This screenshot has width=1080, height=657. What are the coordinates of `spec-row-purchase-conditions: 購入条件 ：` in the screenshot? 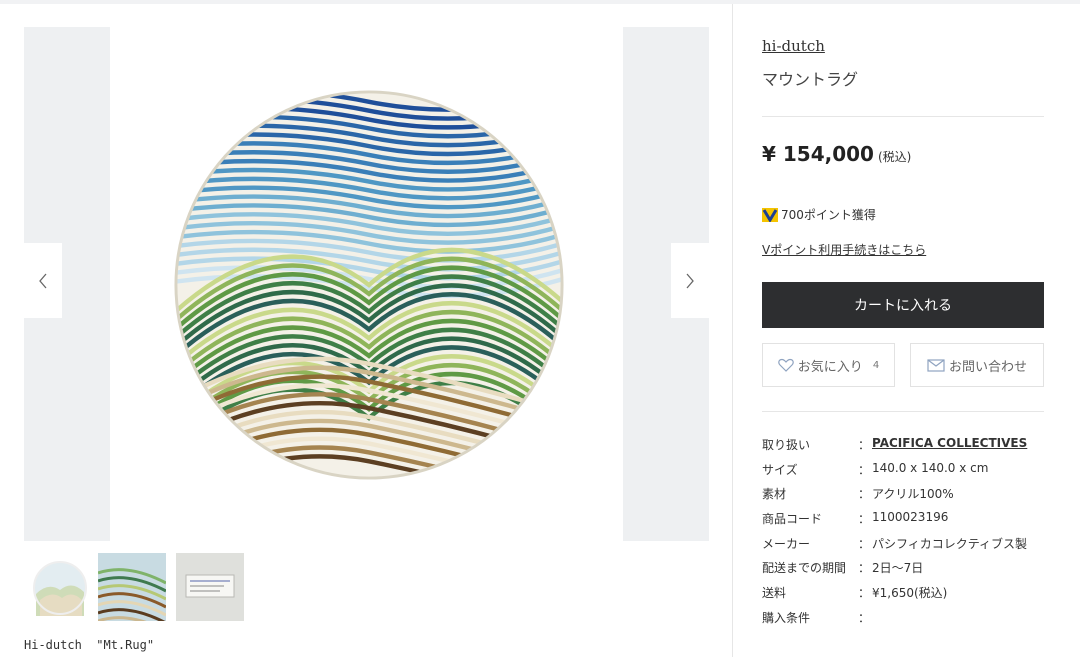 It's located at (894, 621).